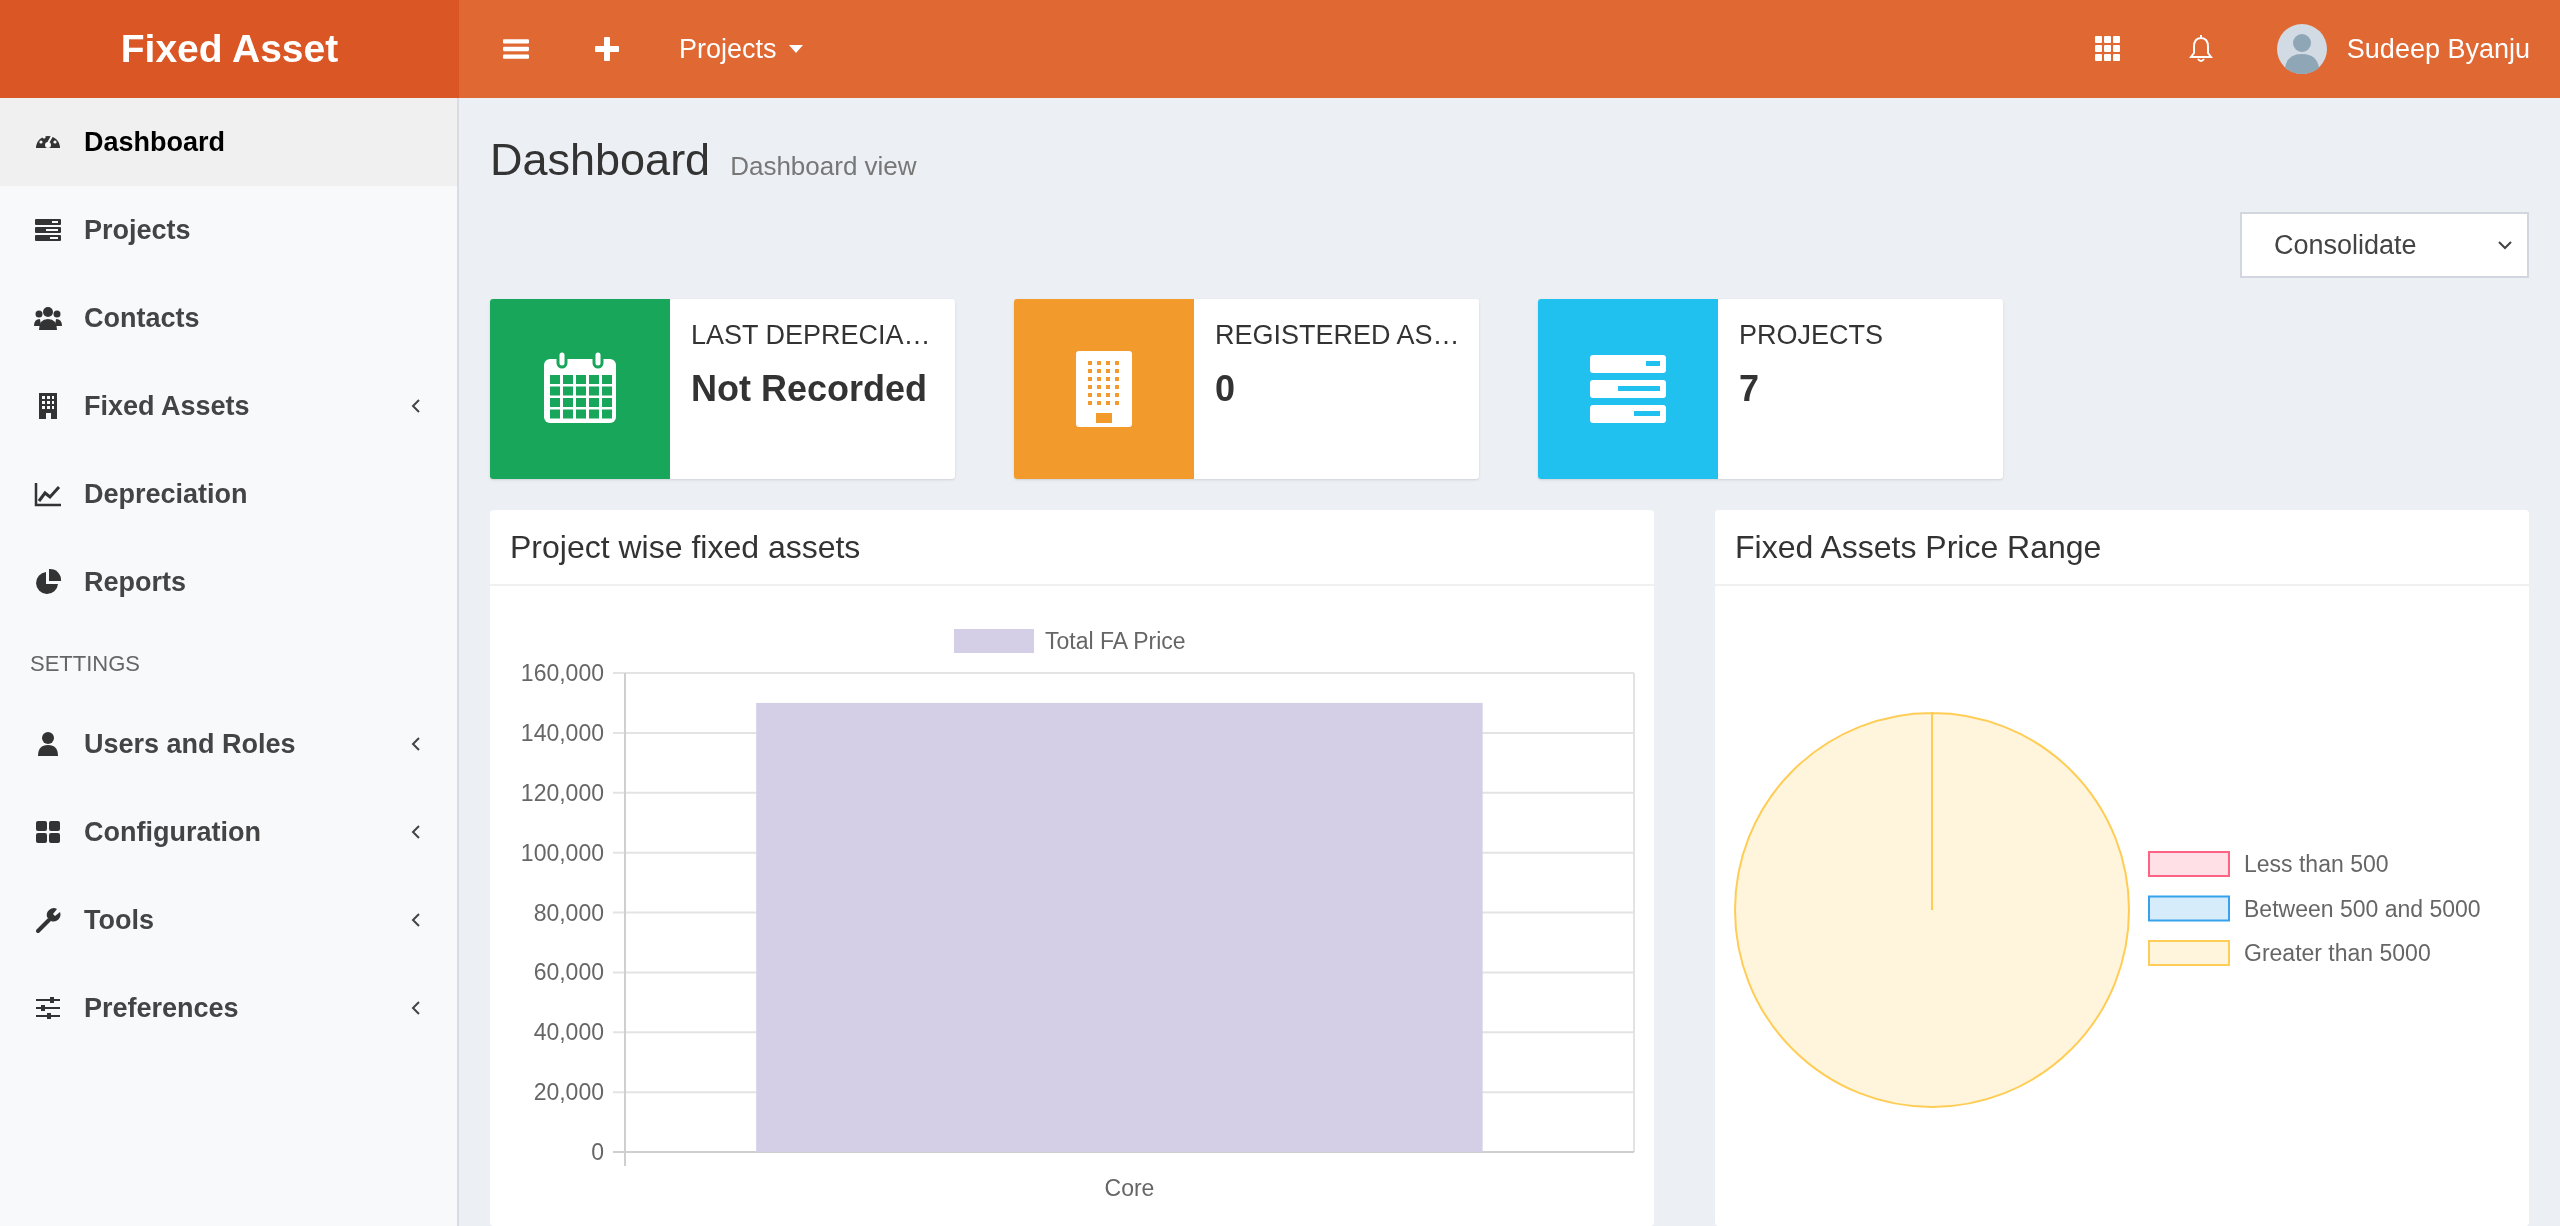  What do you see at coordinates (568, 972) in the screenshot?
I see `y-tick-label: 60,000` at bounding box center [568, 972].